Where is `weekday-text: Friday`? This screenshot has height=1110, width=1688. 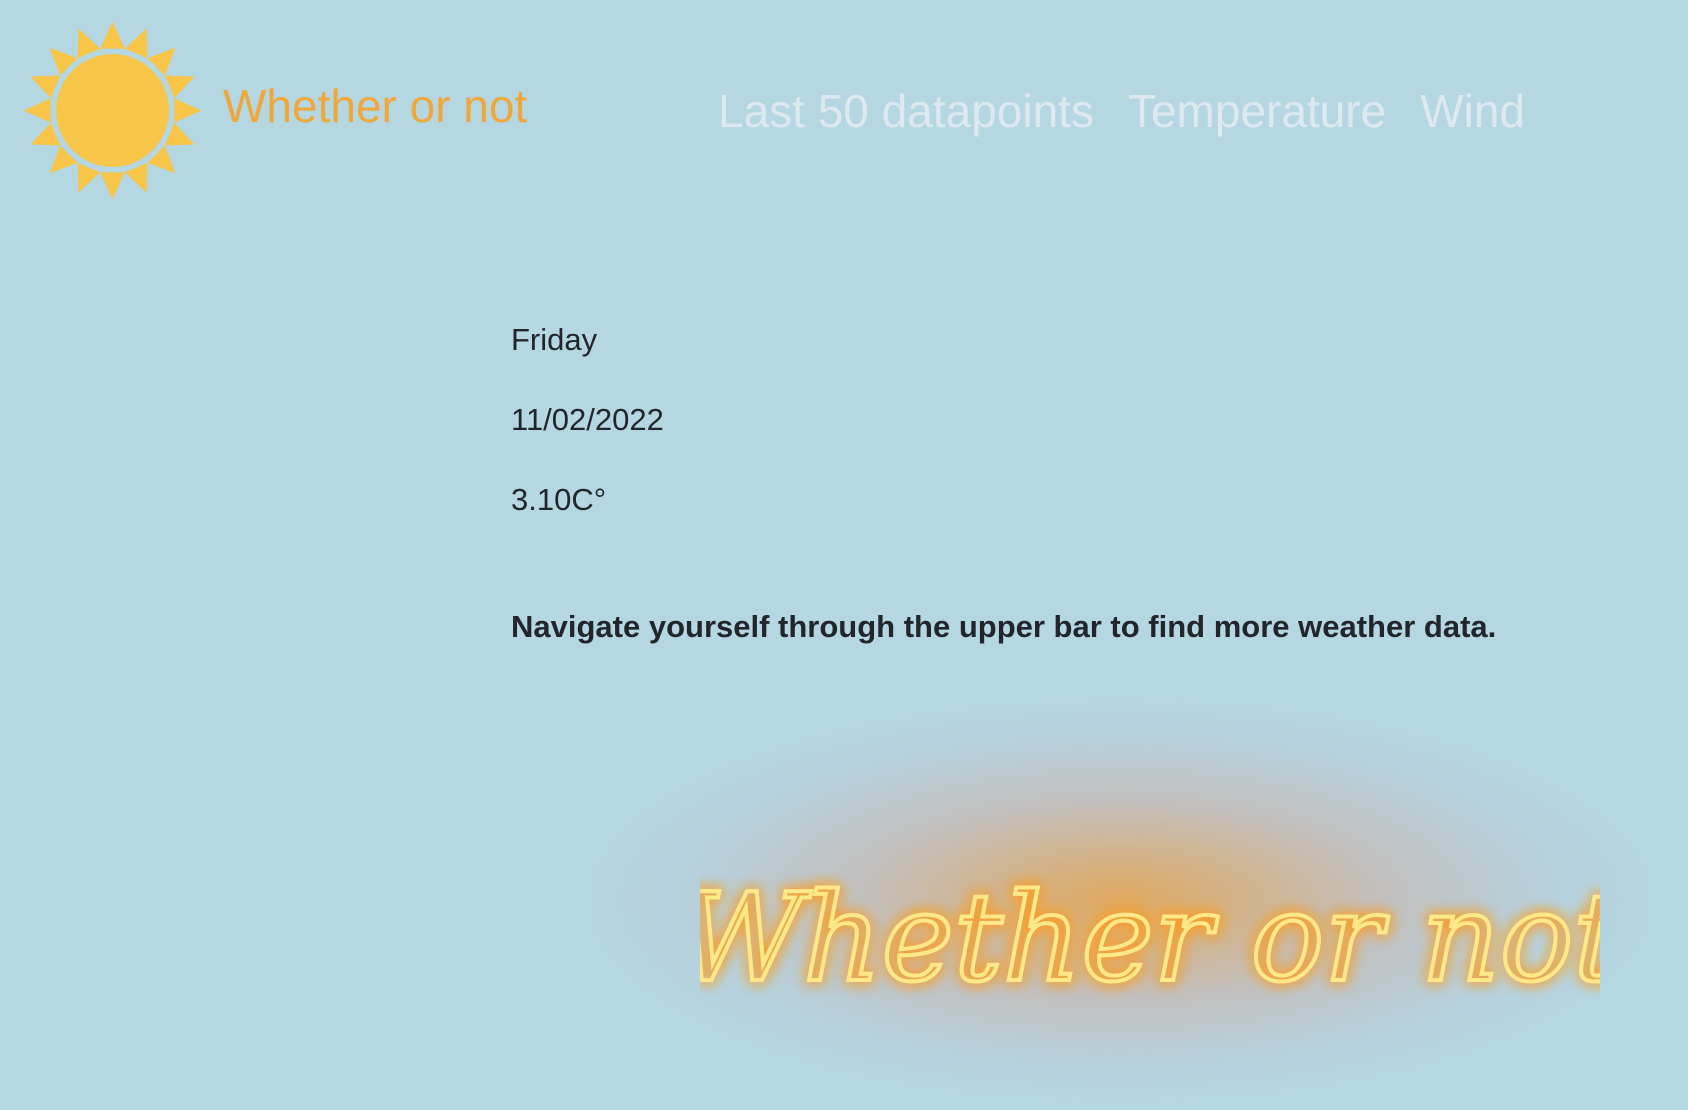
weekday-text: Friday is located at coordinates (554, 339).